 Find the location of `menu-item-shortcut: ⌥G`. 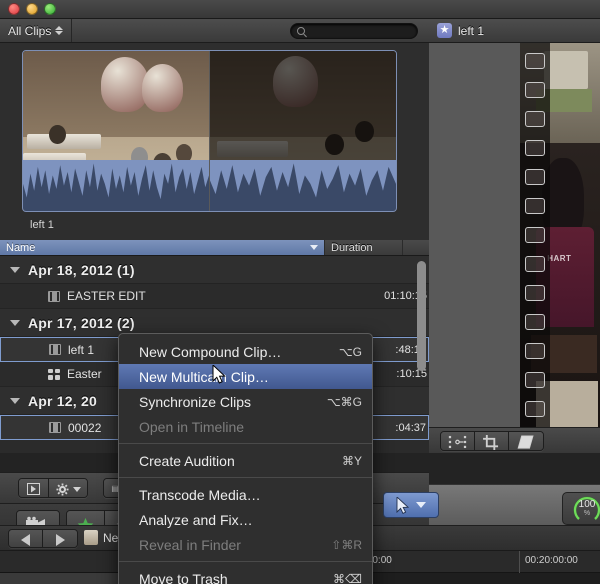

menu-item-shortcut: ⌥G is located at coordinates (350, 351).